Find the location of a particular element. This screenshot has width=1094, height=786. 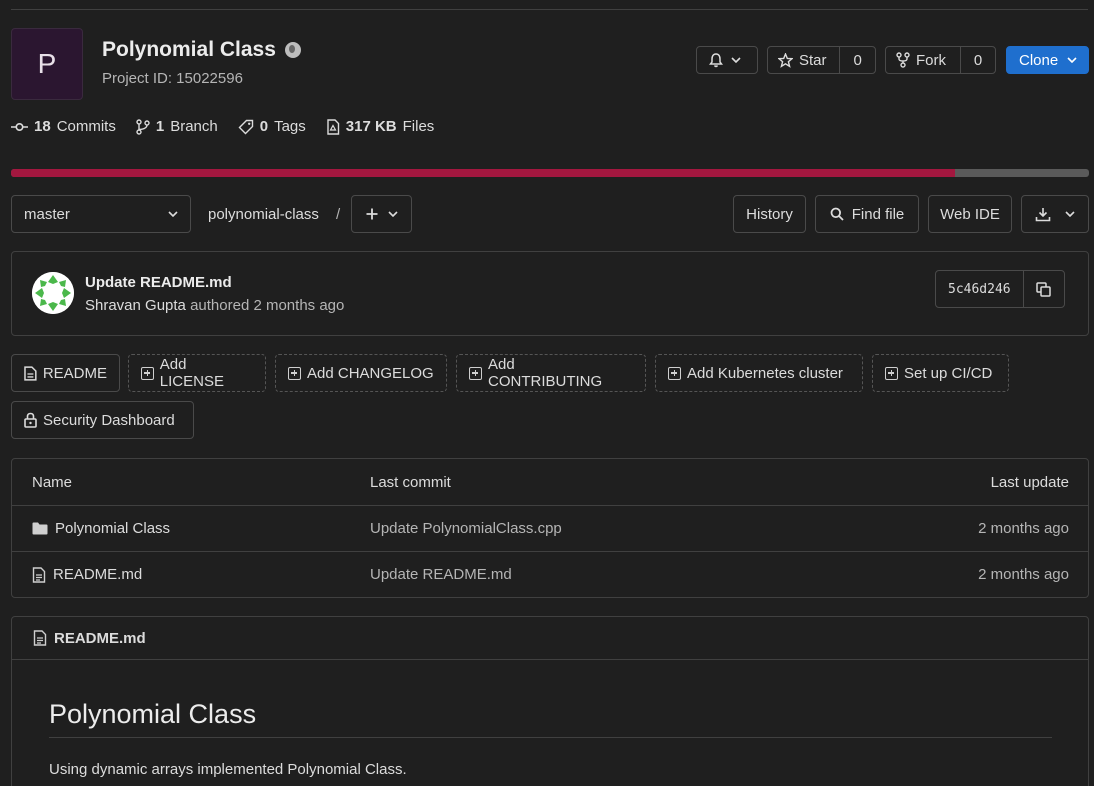

history-label: History is located at coordinates (769, 214).